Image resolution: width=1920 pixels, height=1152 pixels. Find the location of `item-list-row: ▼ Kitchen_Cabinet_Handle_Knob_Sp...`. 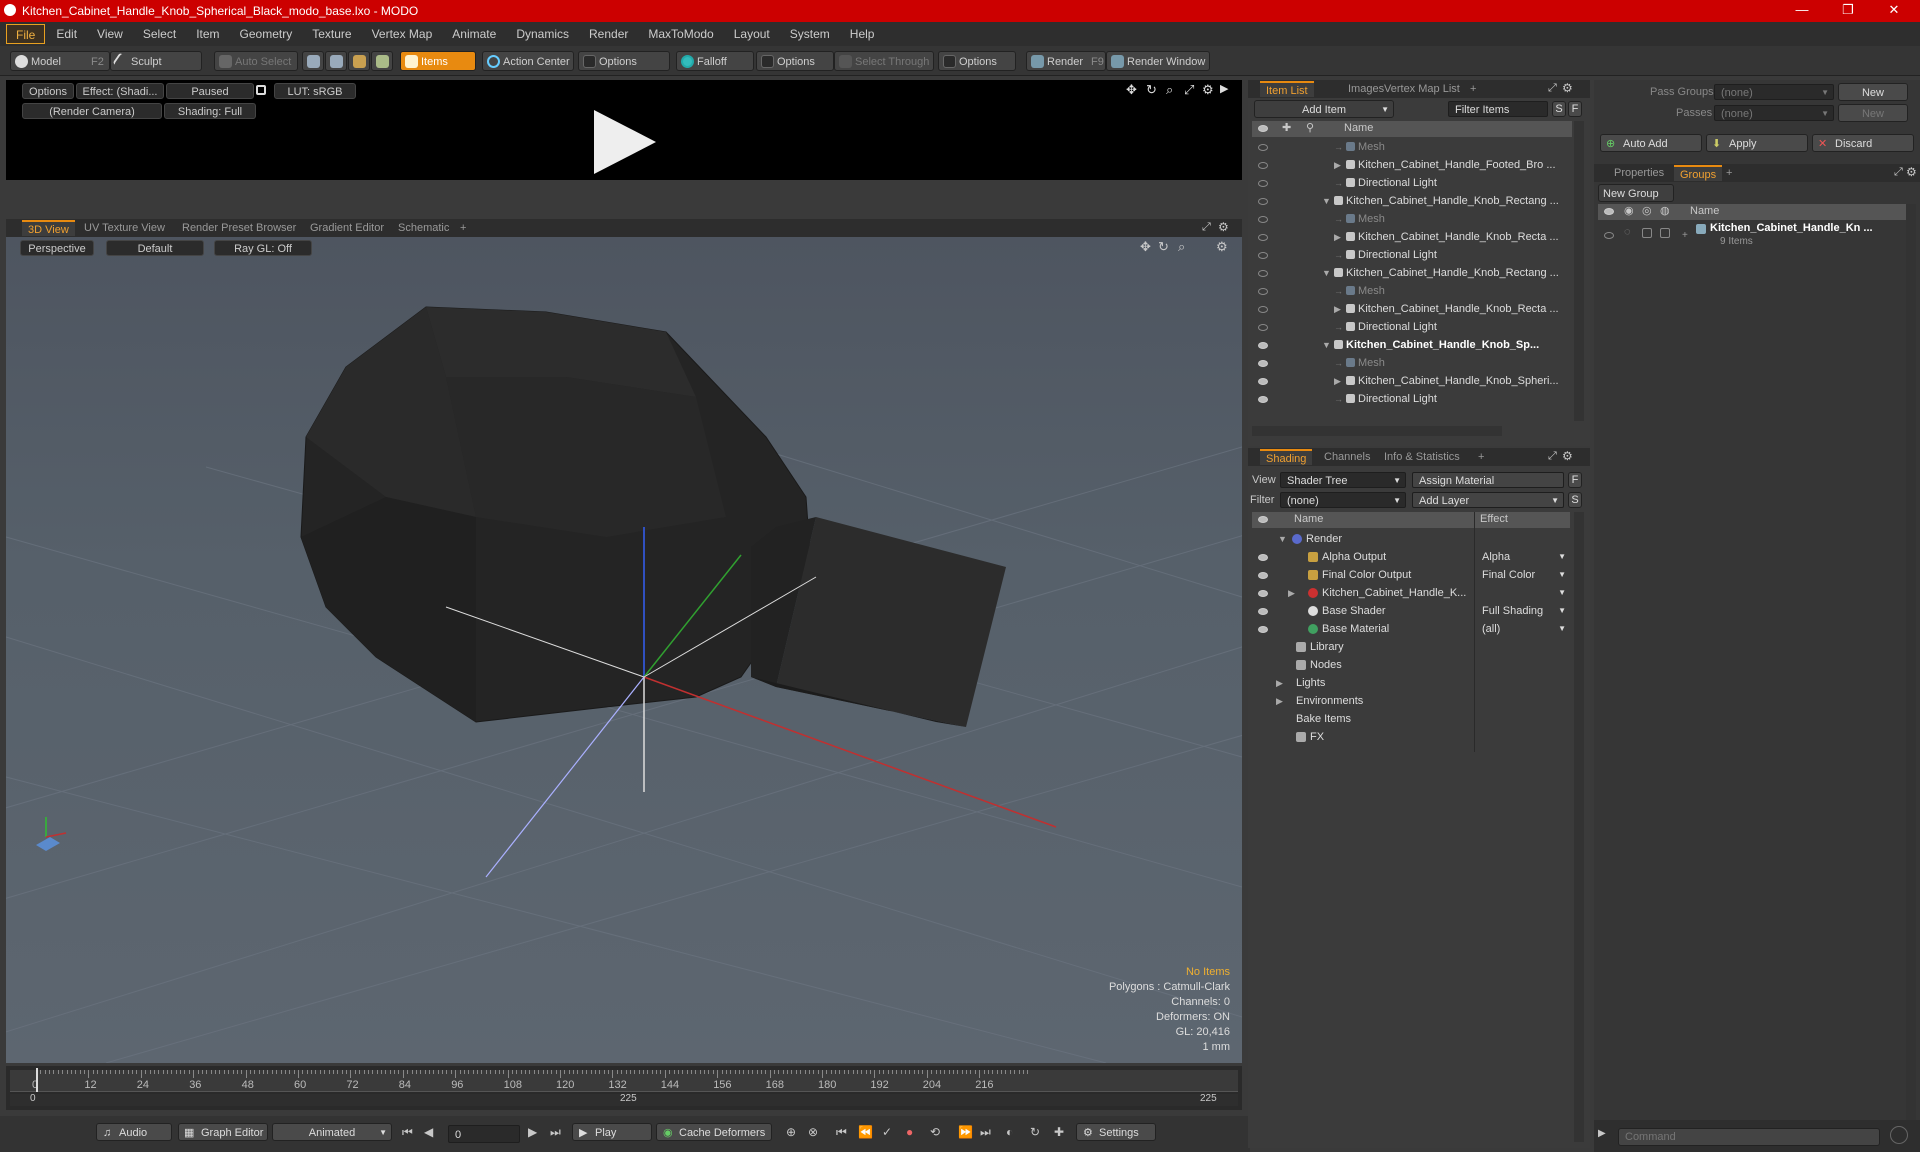

item-list-row: ▼ Kitchen_Cabinet_Handle_Knob_Sp... is located at coordinates (1412, 345).